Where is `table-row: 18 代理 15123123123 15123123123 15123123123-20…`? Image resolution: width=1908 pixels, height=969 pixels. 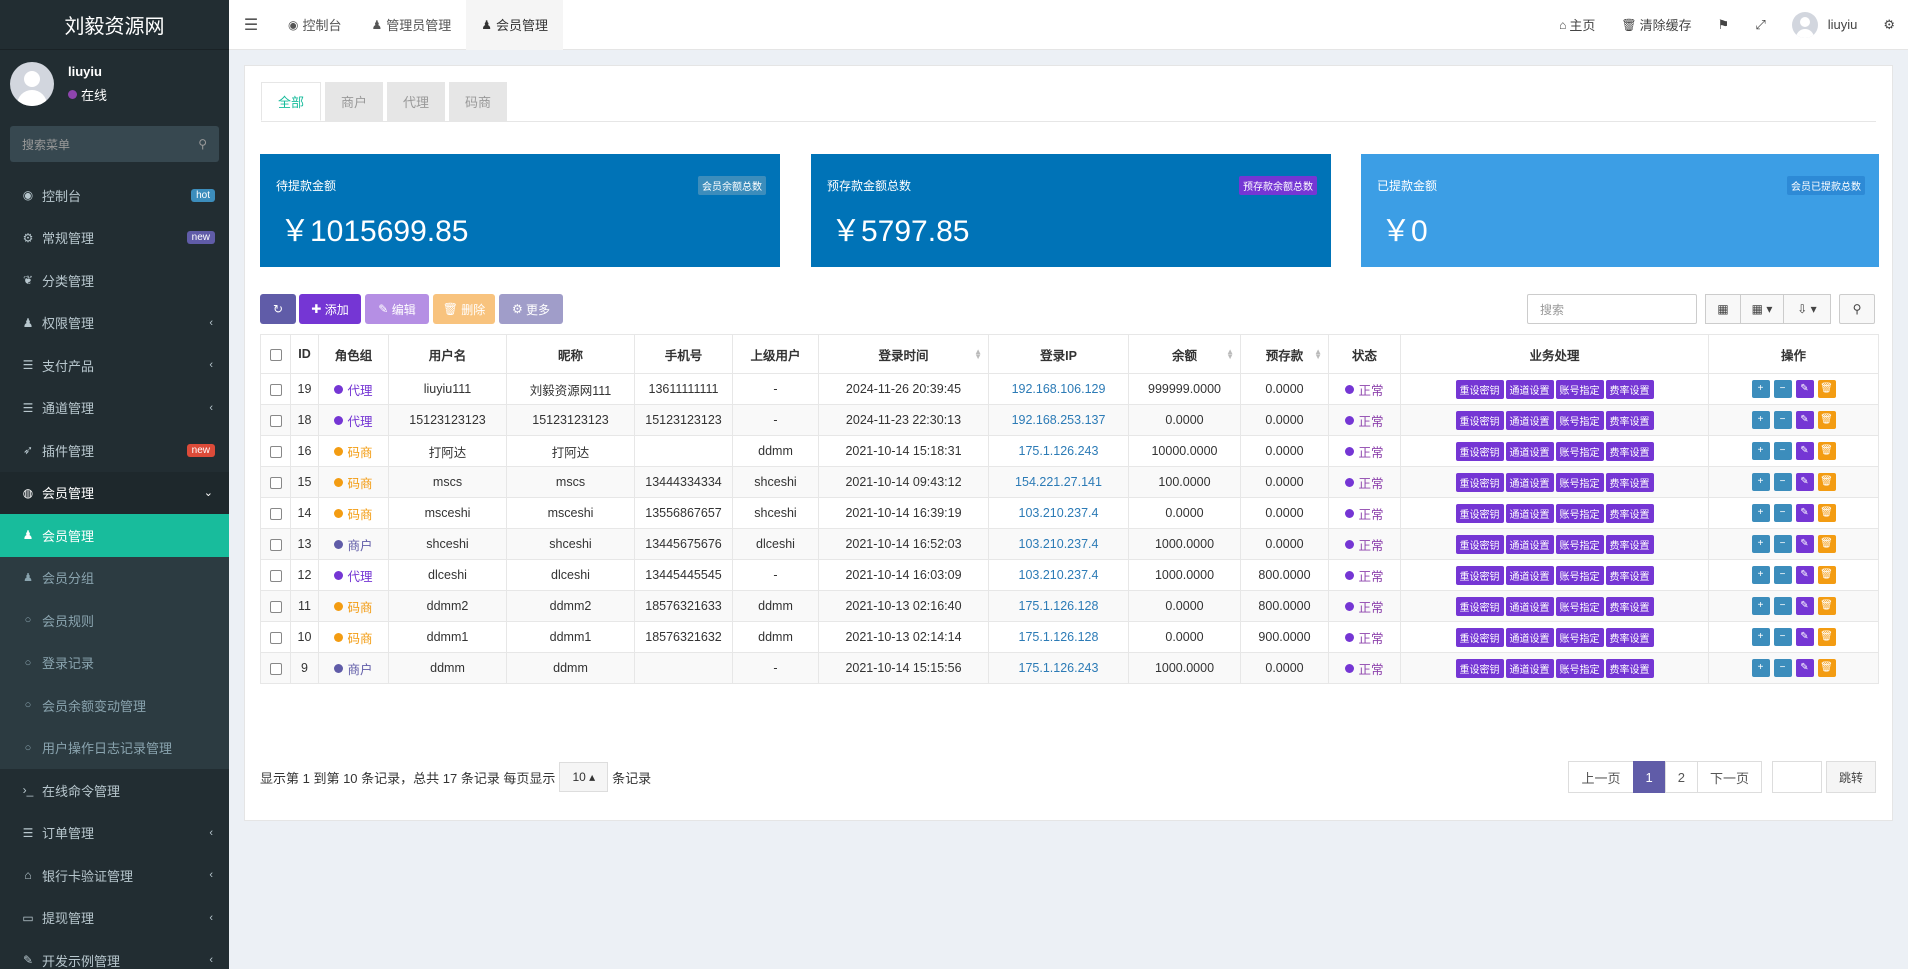
table-row: 18 代理 15123123123 15123123123 15123123123-20… is located at coordinates (1069, 420).